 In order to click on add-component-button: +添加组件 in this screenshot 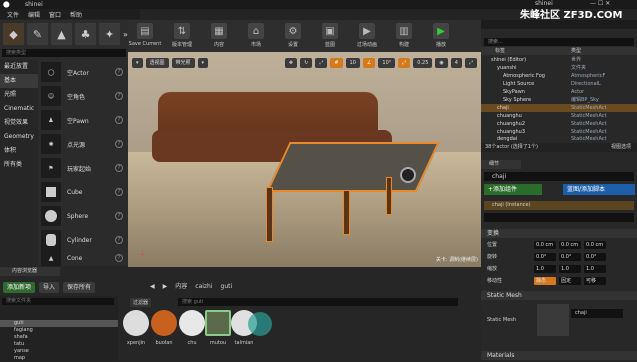, I will do `click(513, 189)`.